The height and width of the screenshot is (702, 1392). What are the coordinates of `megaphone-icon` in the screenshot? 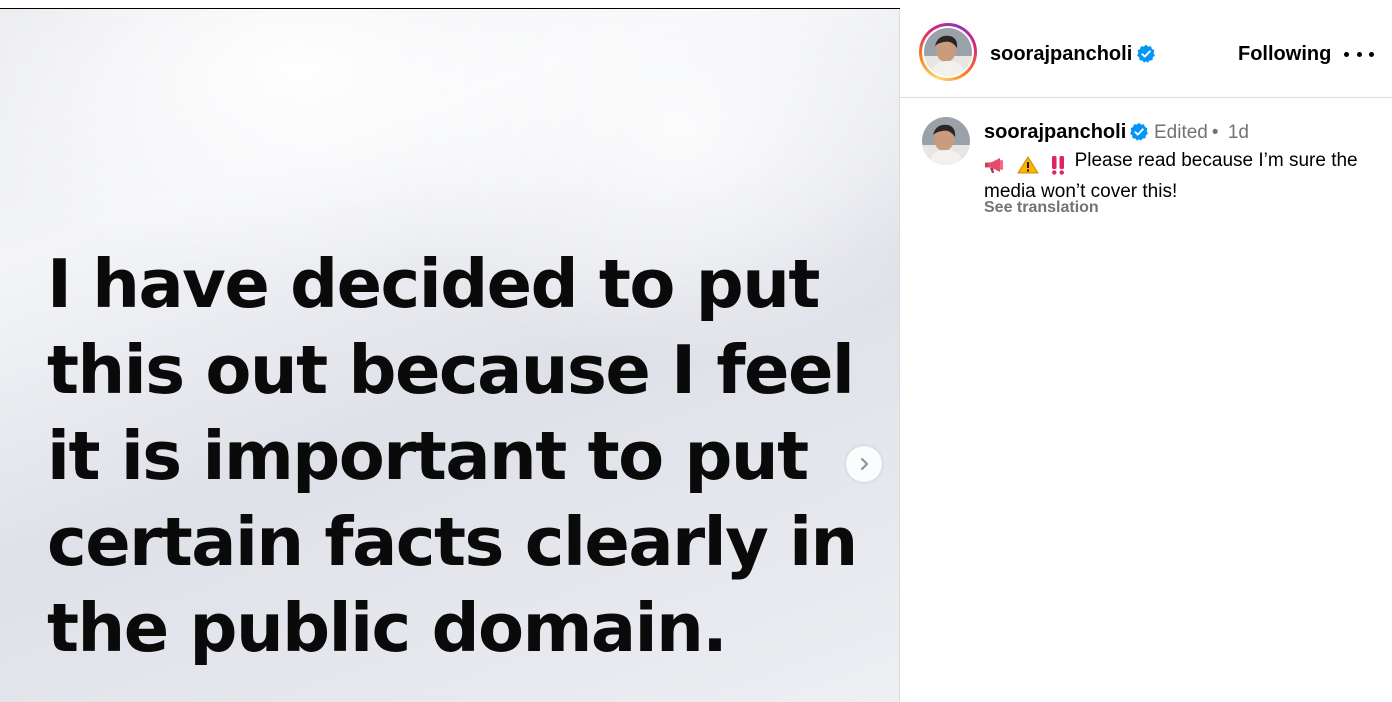 It's located at (994, 165).